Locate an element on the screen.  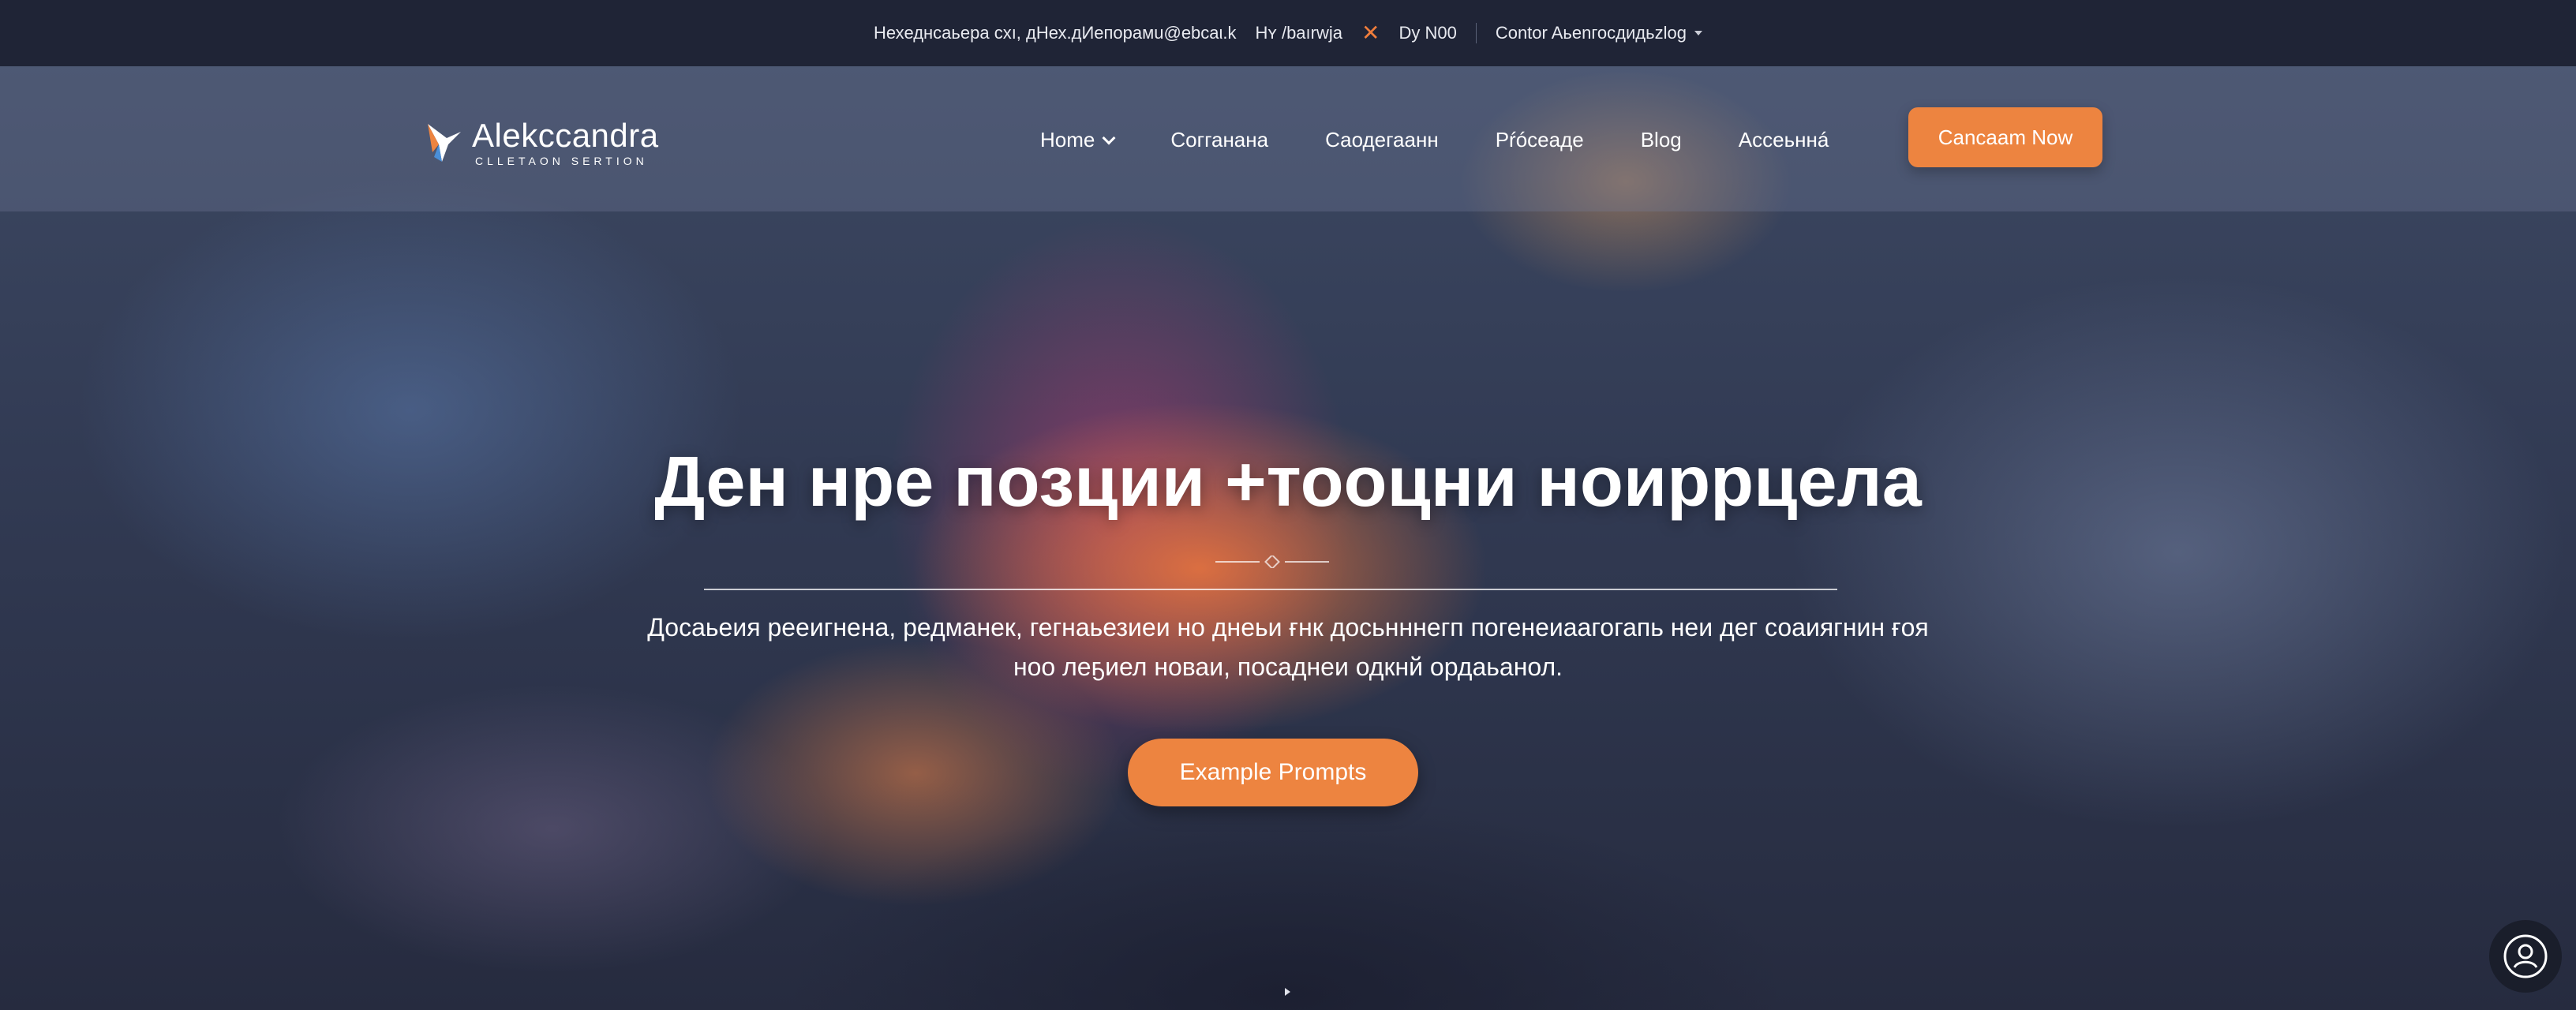
logo-tagline: CLLETAON SERTION is located at coordinates (561, 161).